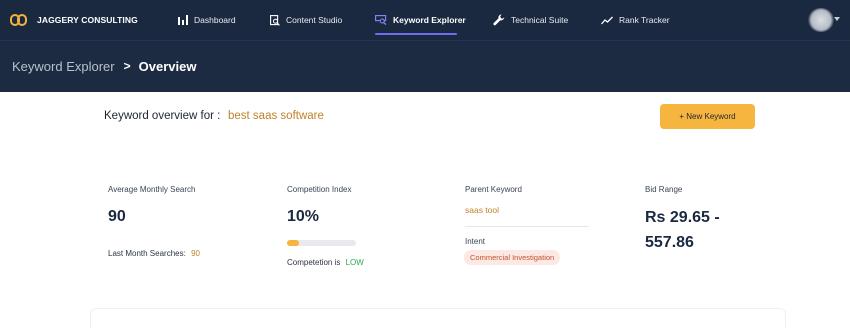 This screenshot has height=328, width=850. I want to click on nav-item-label: Technical Suite, so click(540, 20).